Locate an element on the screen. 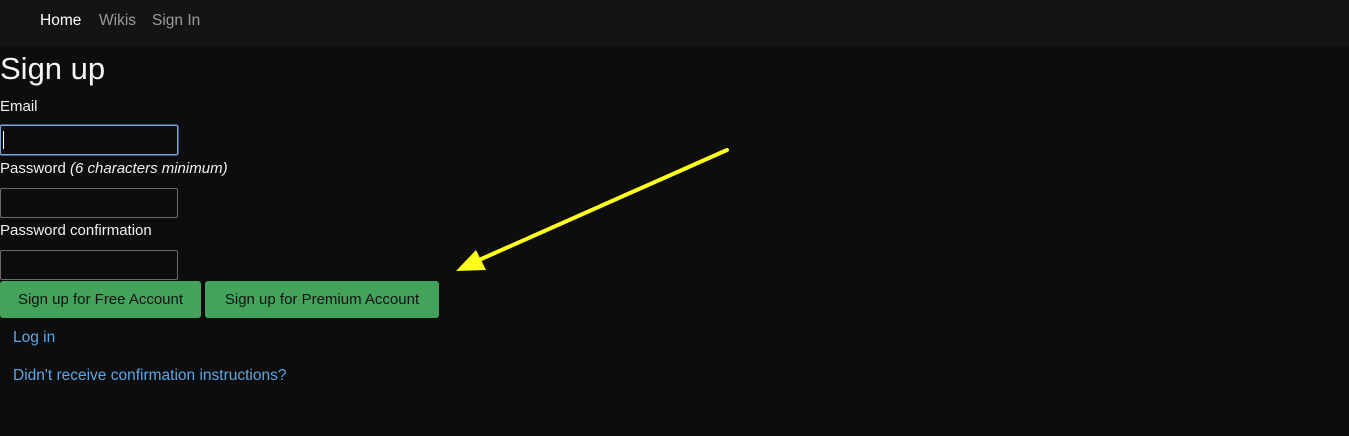 This screenshot has width=1349, height=436. nav-wikis-link: Wikis is located at coordinates (117, 21).